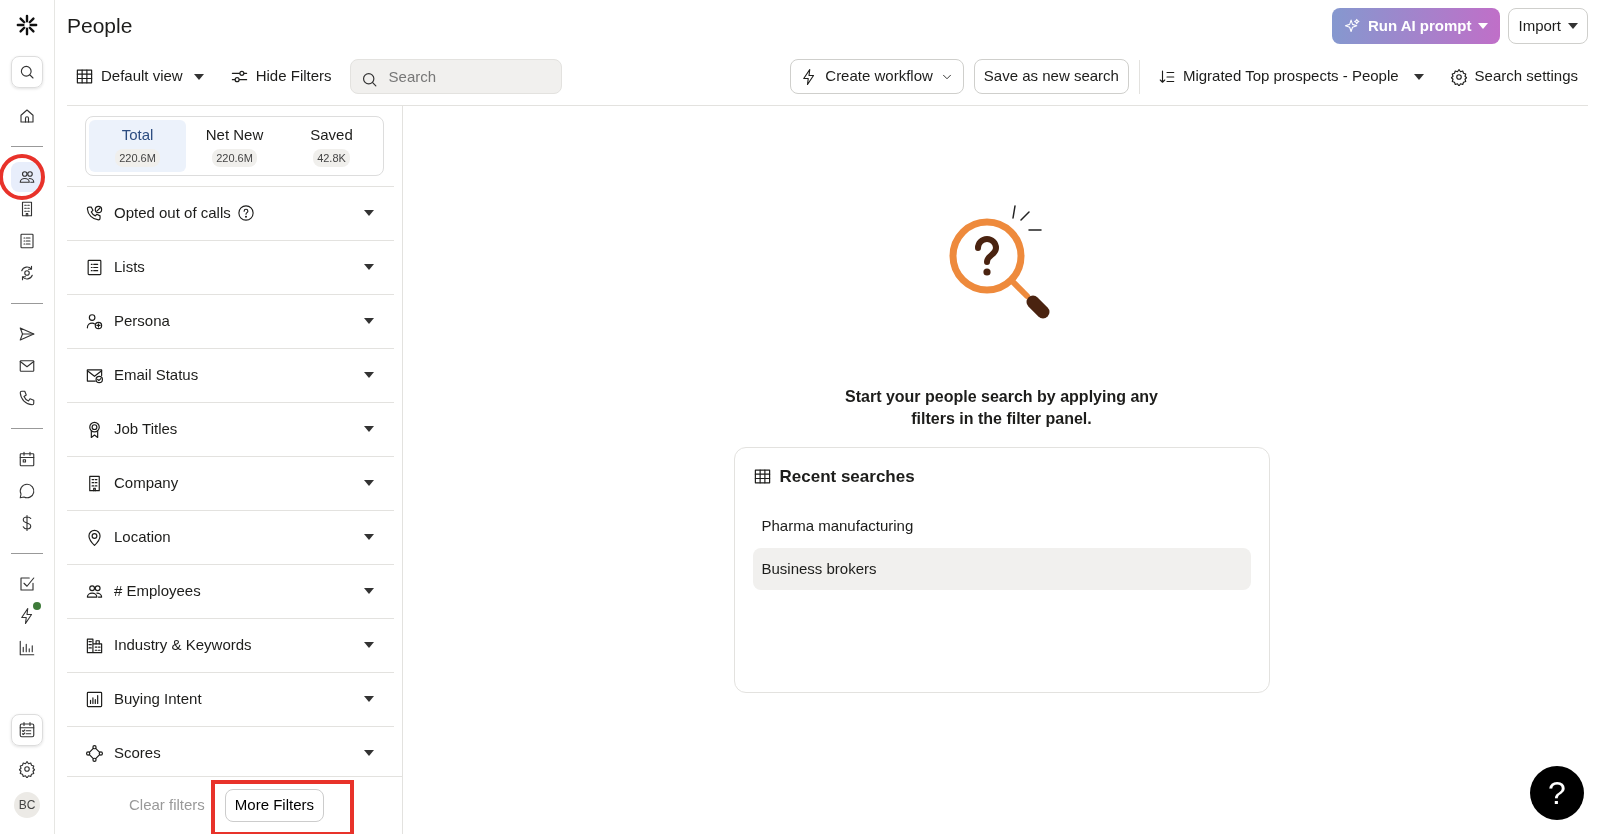  I want to click on calendar-list-icon, so click(27, 730).